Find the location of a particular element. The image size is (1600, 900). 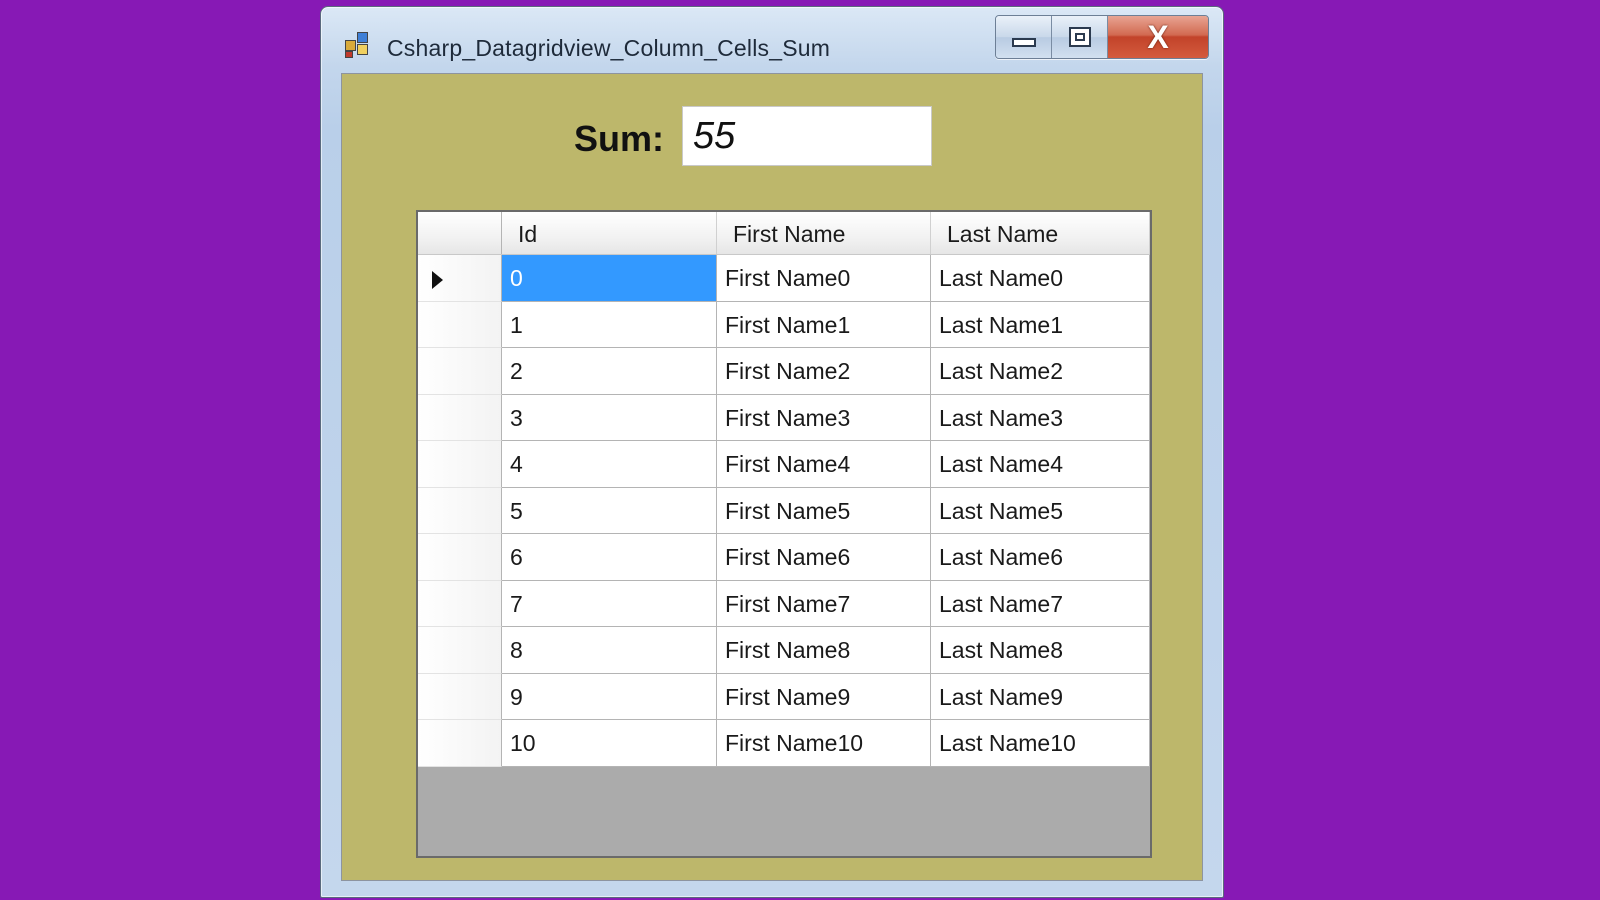

cell-id: 9 is located at coordinates (609, 696).